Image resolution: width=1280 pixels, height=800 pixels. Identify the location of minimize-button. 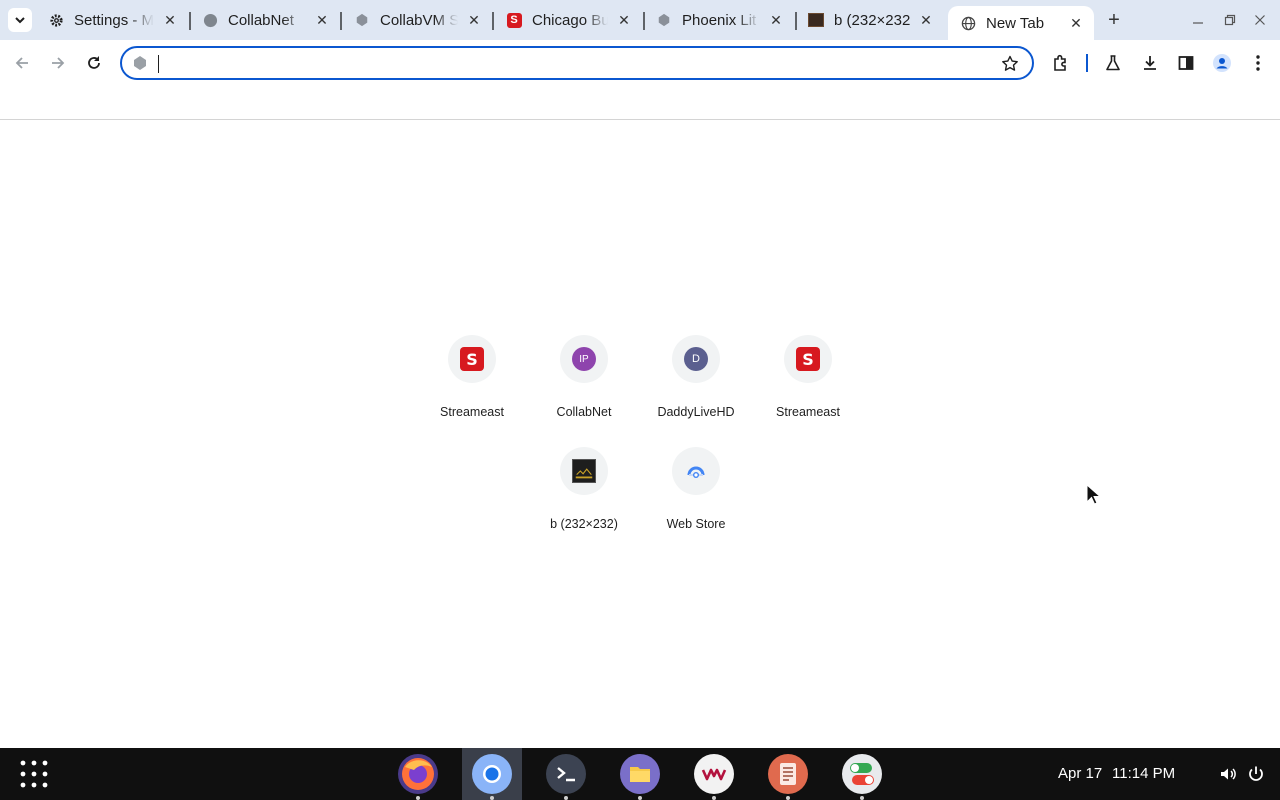
(1198, 20).